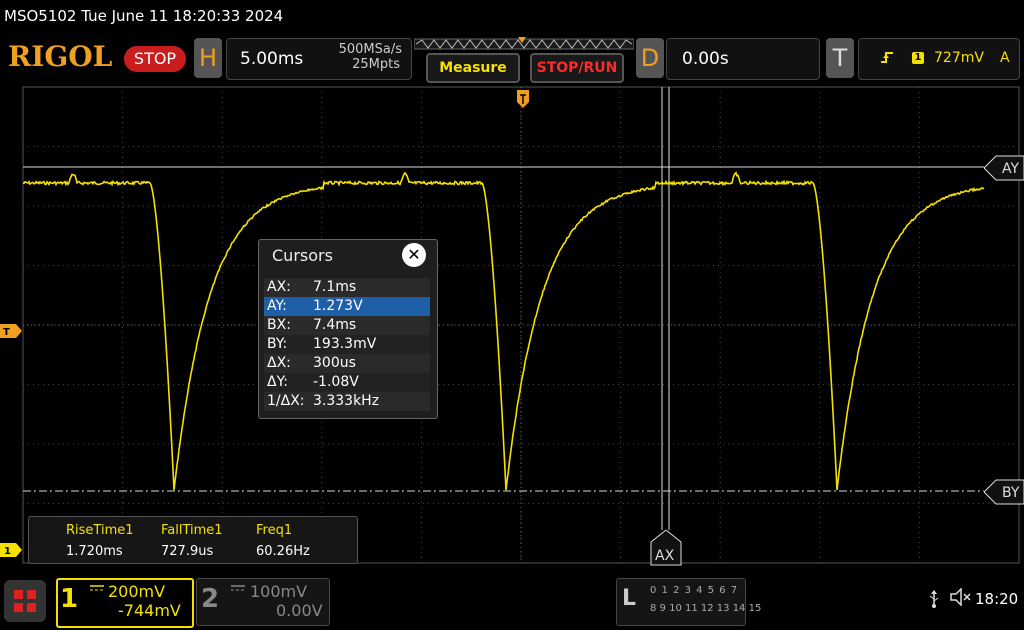 This screenshot has height=630, width=1024. I want to click on cursor-by-tag-label: BY, so click(1011, 493).